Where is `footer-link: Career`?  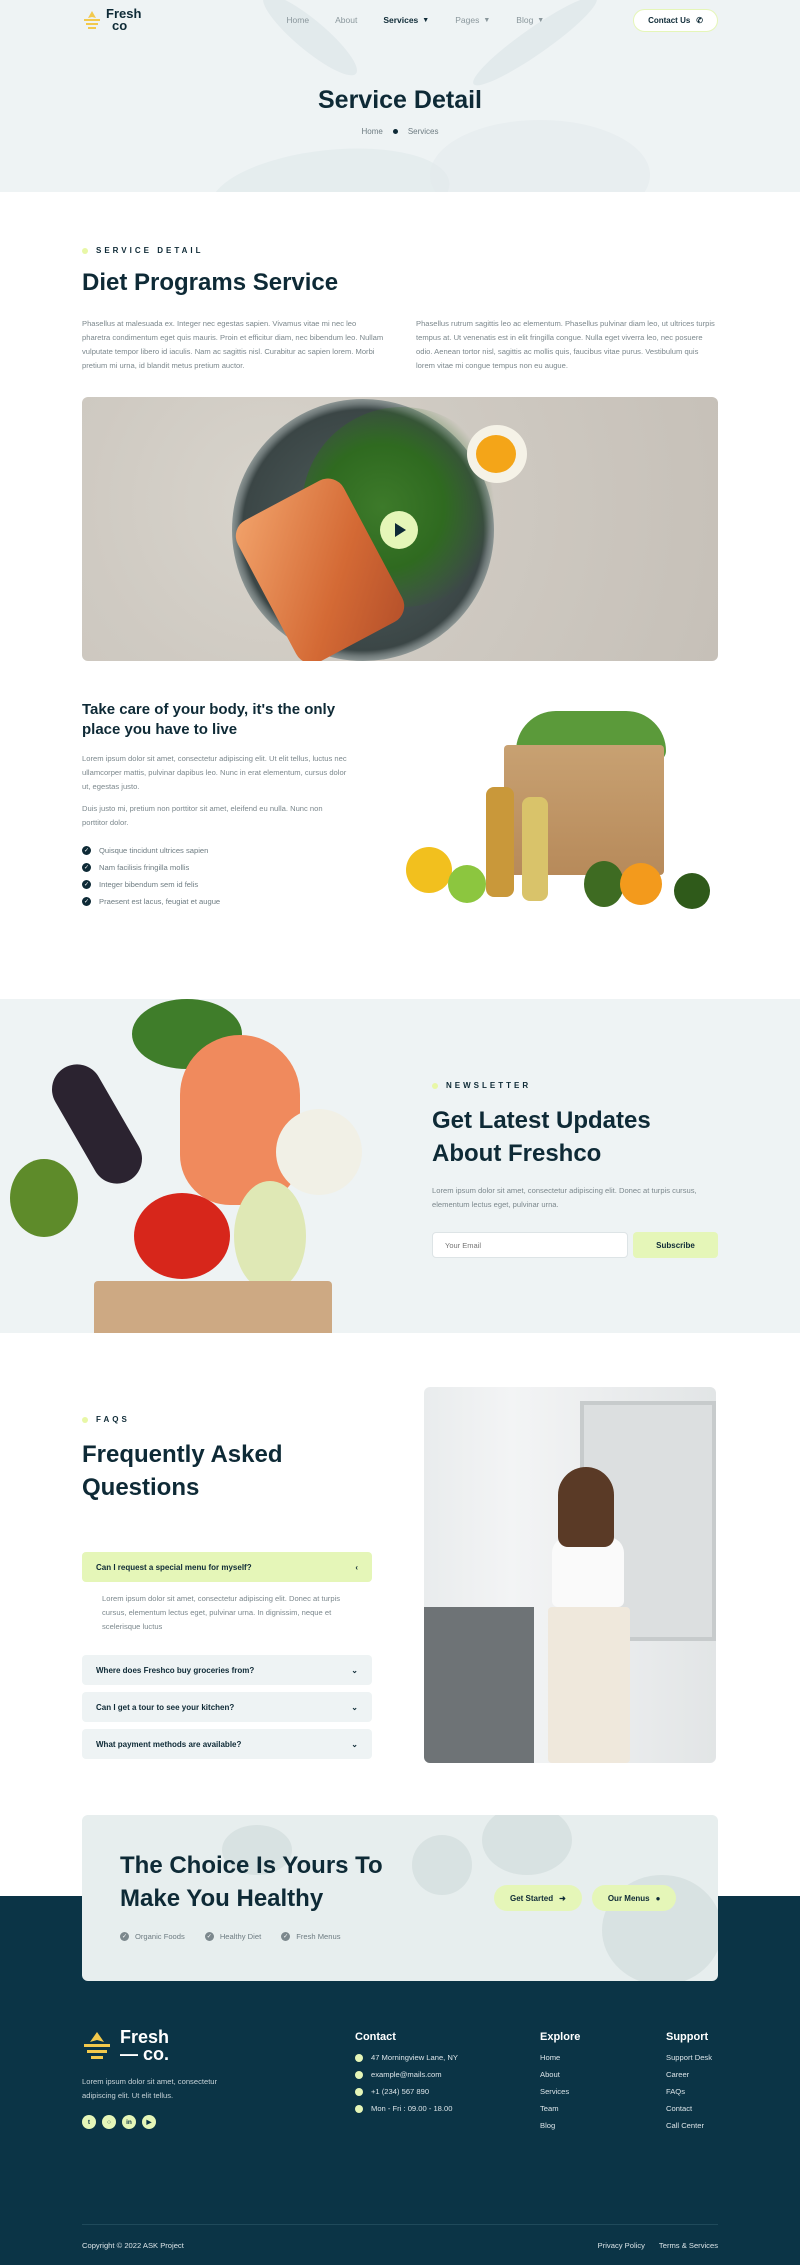
footer-link: Career is located at coordinates (689, 2074).